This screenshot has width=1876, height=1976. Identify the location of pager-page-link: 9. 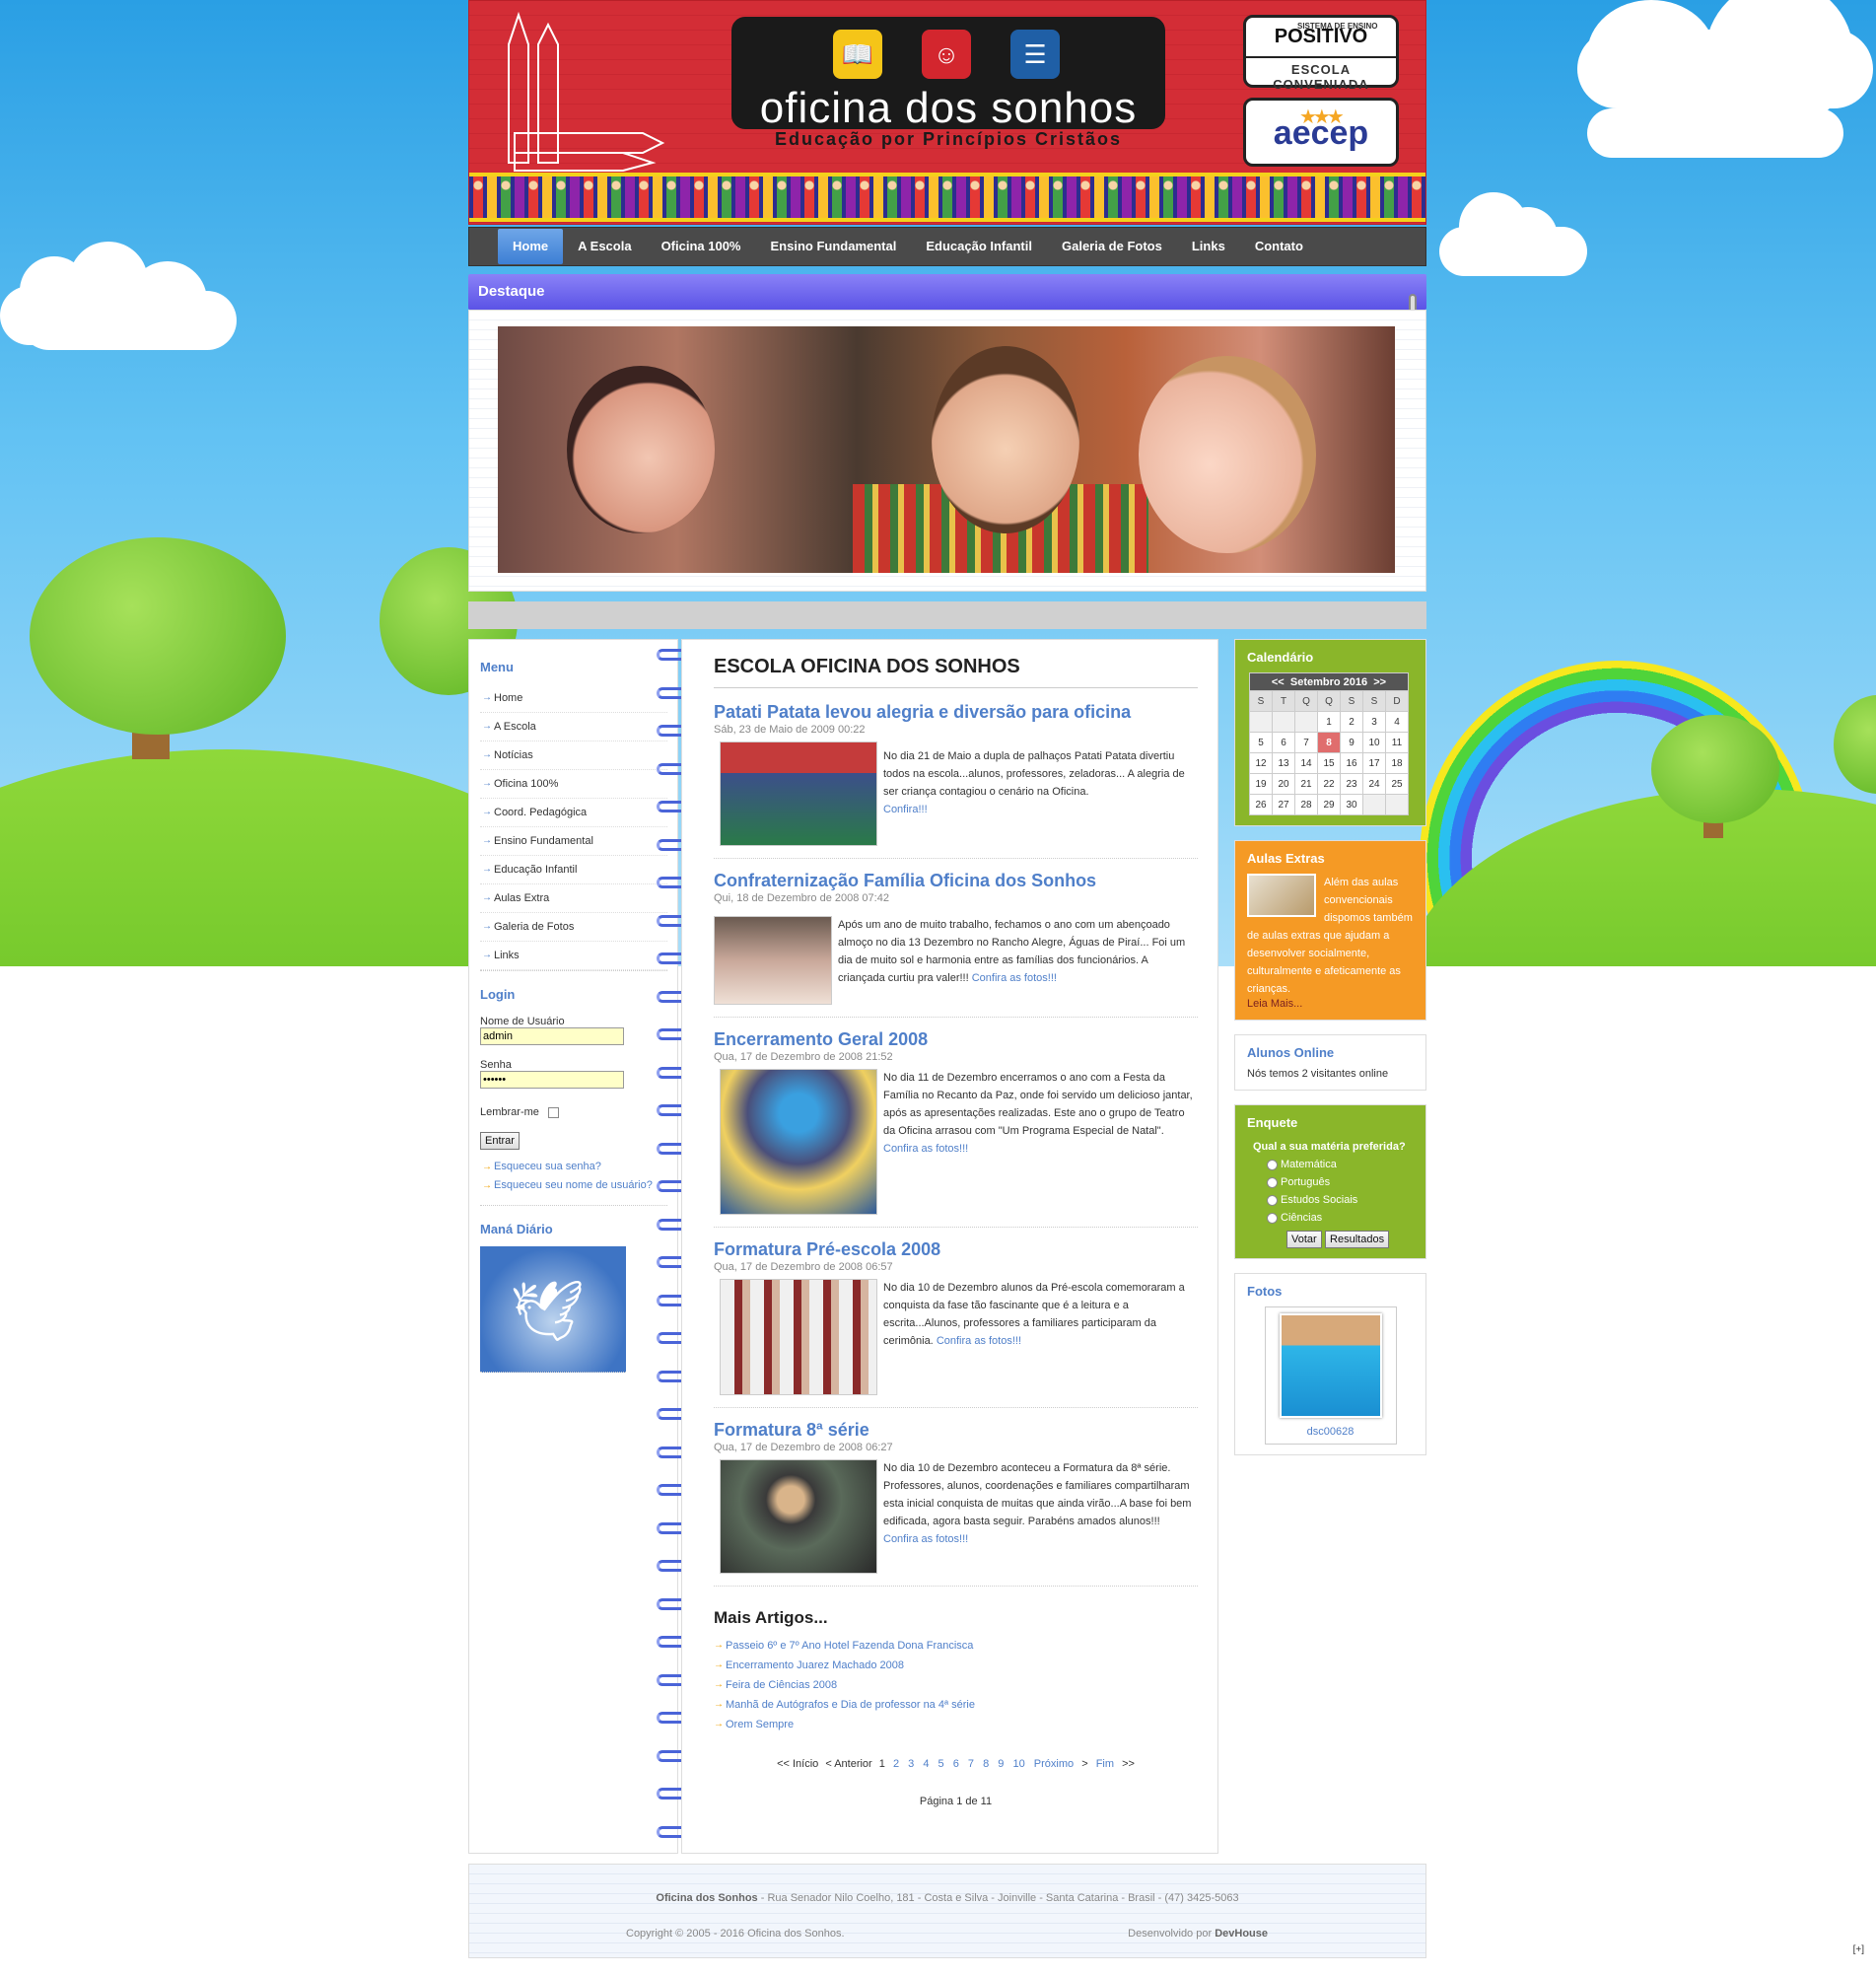
(1001, 1764).